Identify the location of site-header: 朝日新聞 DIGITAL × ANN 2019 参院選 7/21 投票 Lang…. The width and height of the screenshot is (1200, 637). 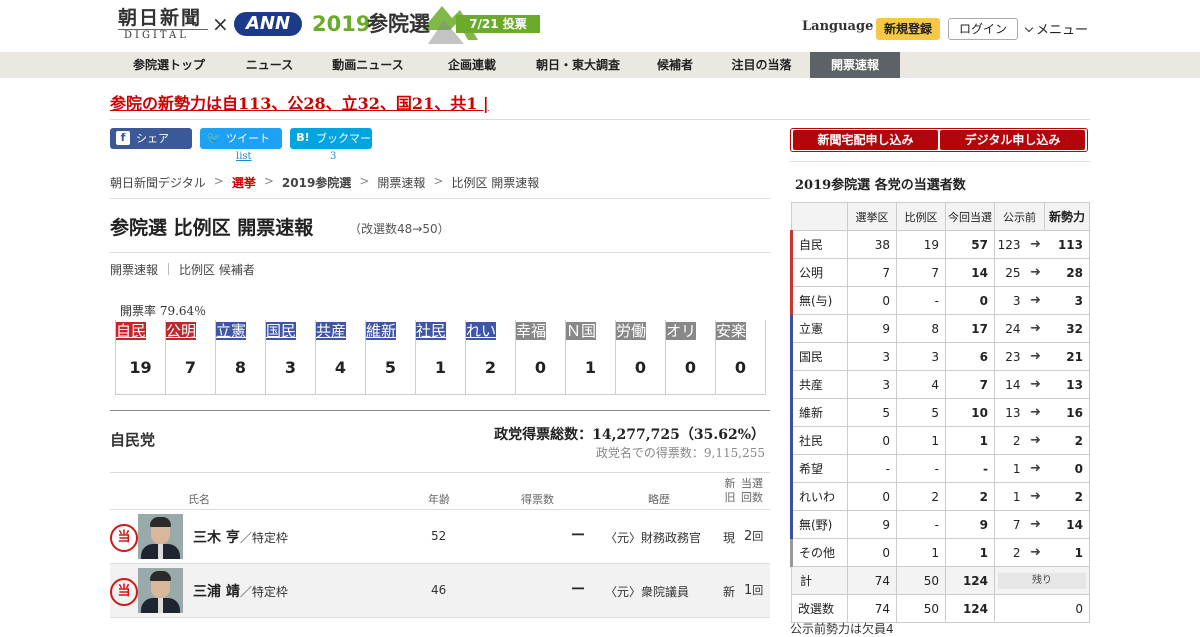
(600, 26).